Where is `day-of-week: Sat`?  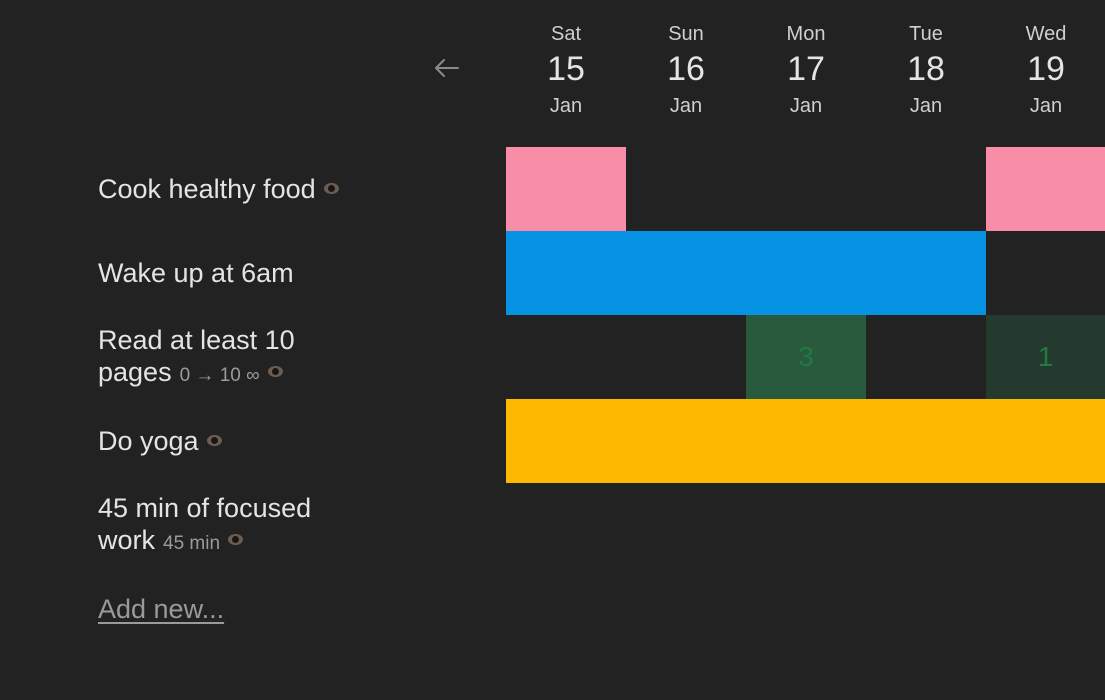
day-of-week: Sat is located at coordinates (566, 34).